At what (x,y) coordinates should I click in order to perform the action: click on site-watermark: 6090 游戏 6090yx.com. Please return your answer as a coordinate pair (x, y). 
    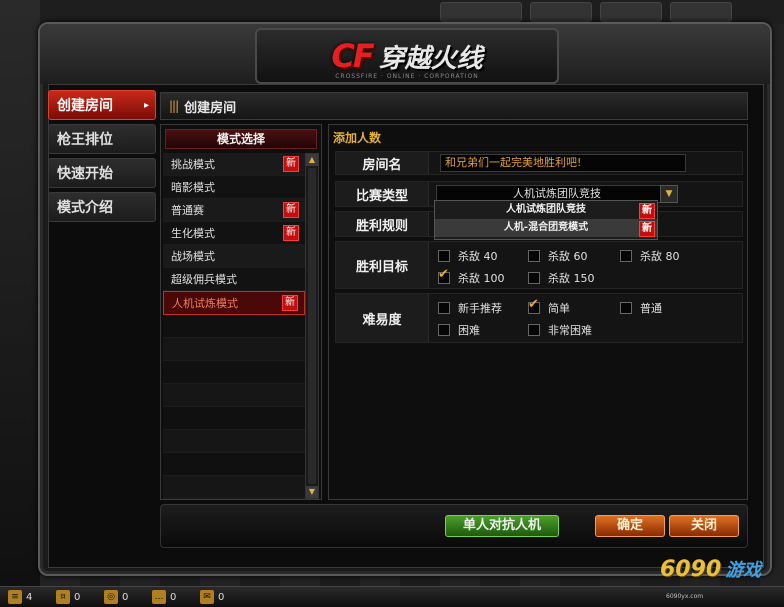
    Looking at the image, I should click on (719, 579).